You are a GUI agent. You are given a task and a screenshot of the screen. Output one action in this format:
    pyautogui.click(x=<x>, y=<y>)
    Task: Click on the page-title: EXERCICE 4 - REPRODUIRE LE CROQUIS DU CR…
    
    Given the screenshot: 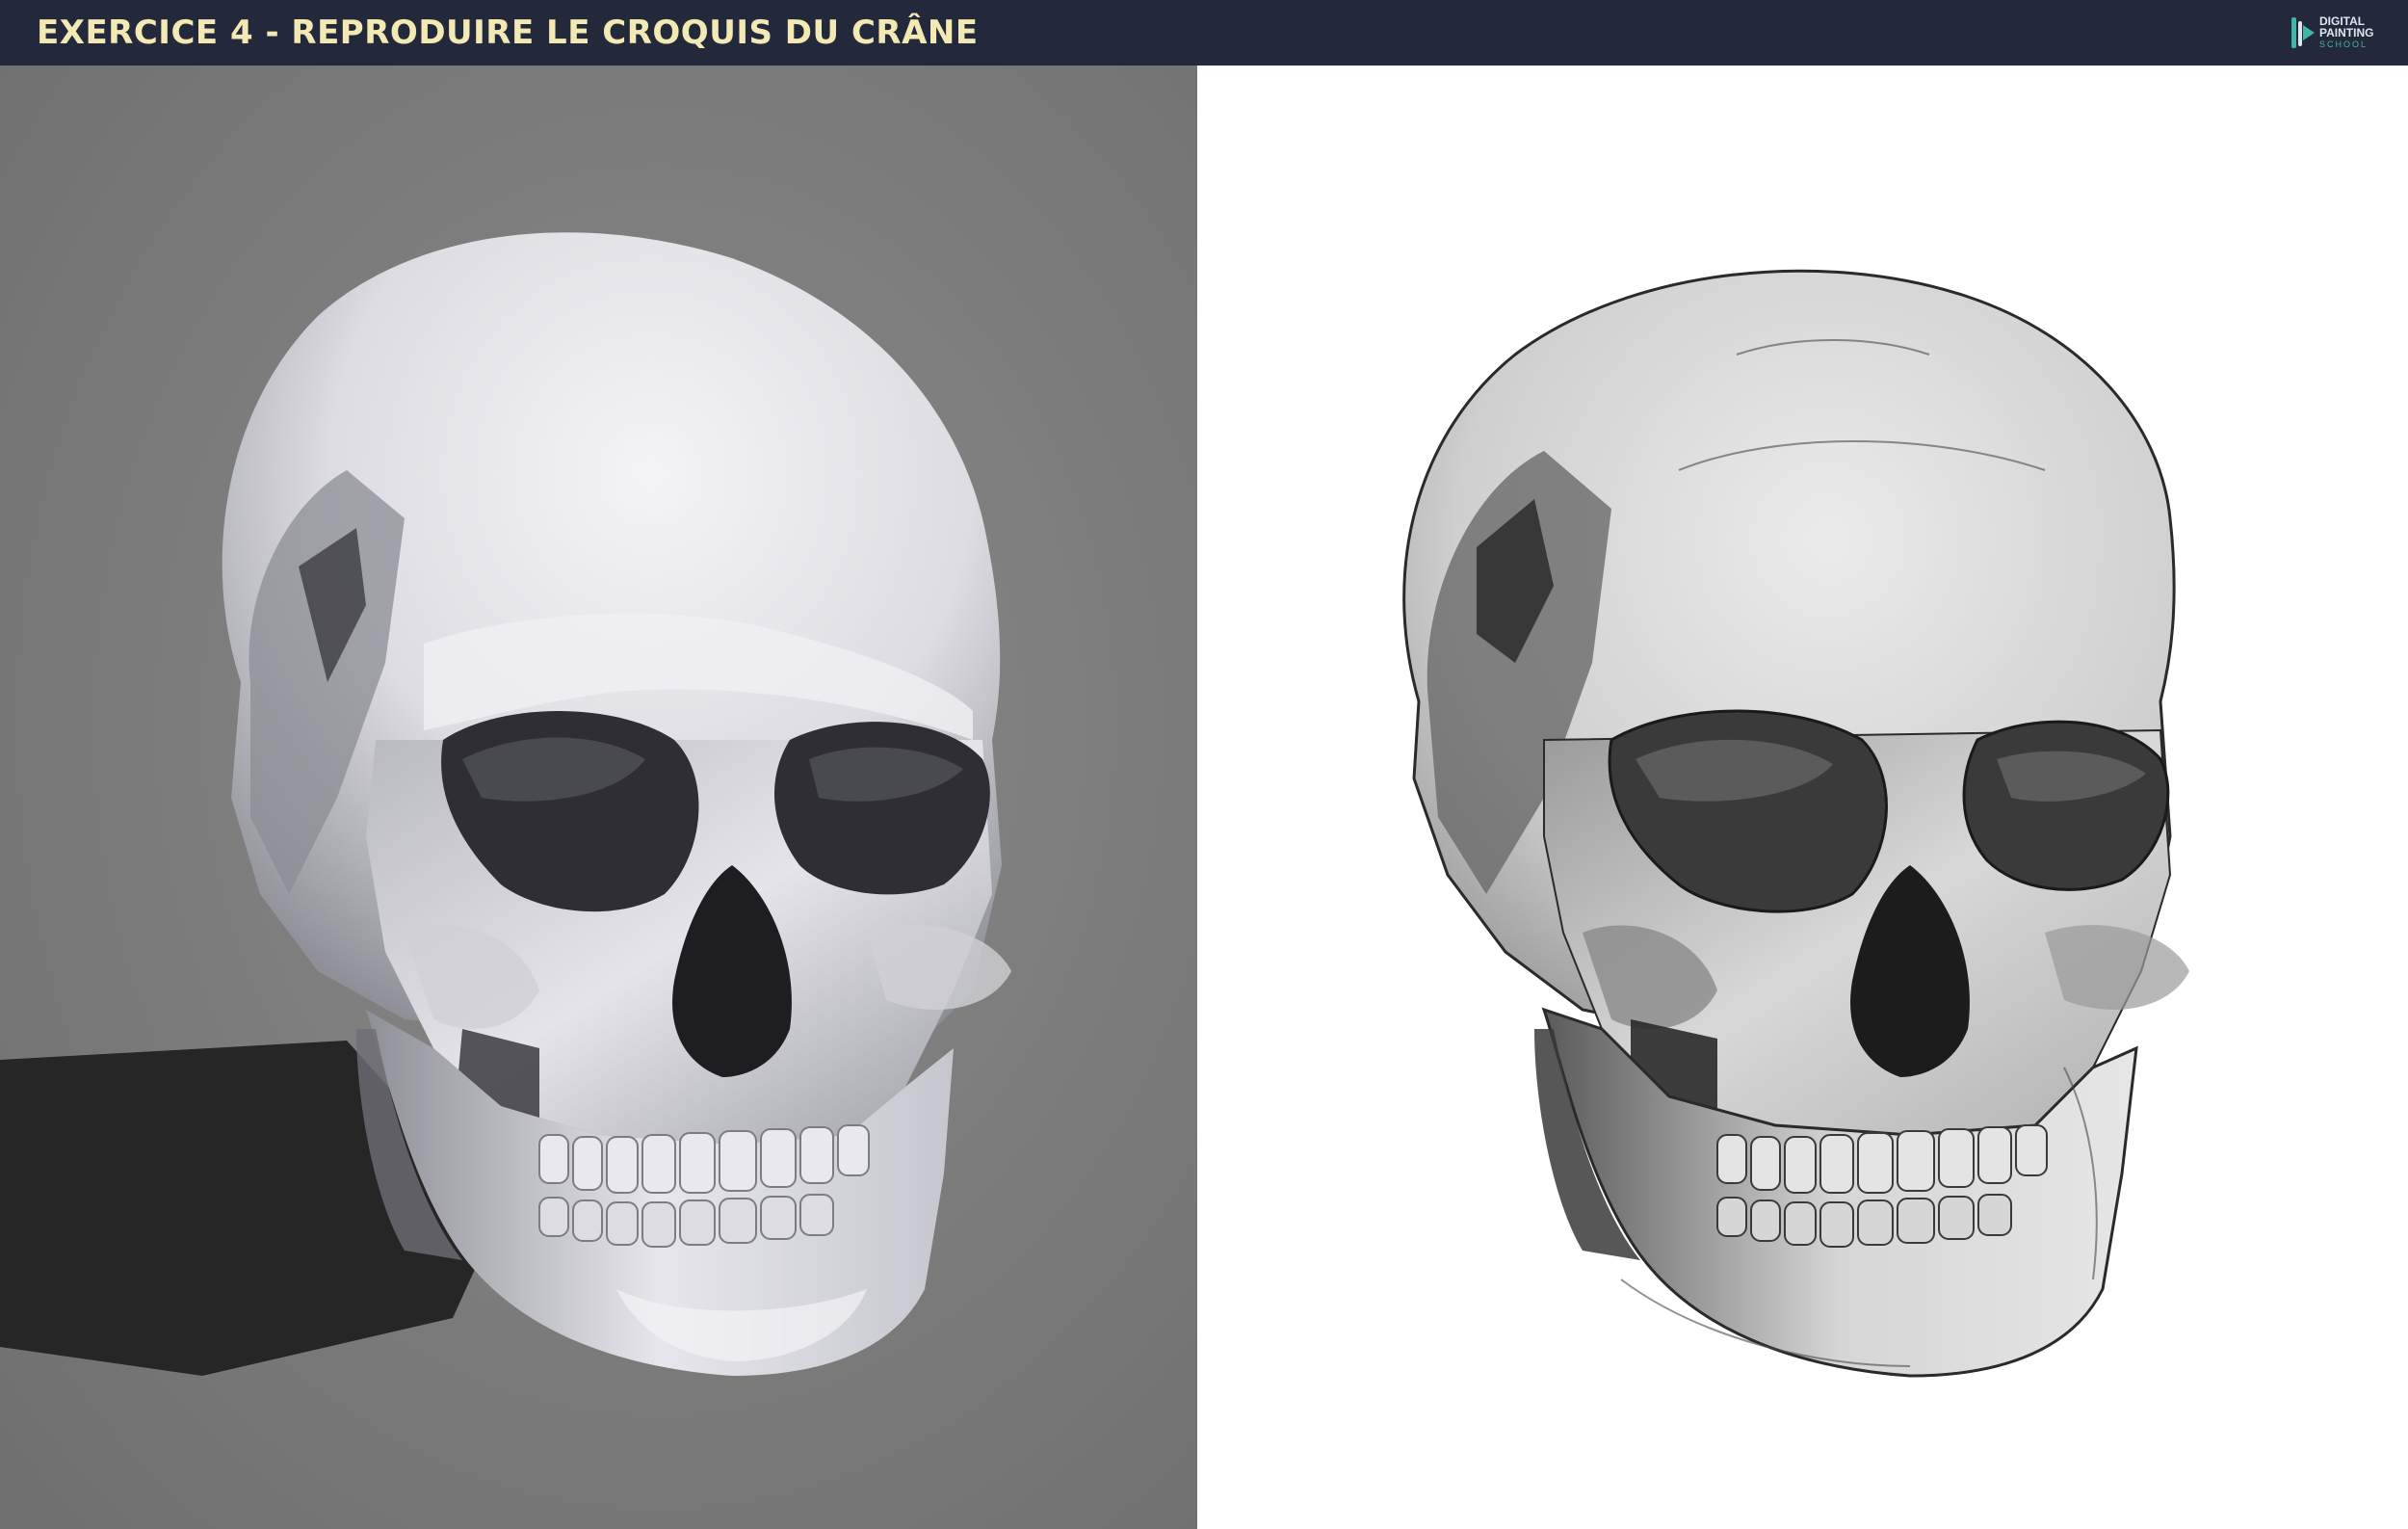 What is the action you would take?
    pyautogui.click(x=508, y=33)
    